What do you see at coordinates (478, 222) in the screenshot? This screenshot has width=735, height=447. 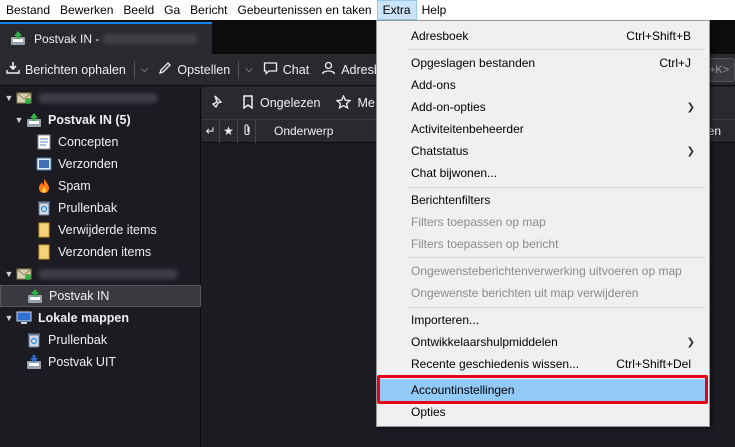 I see `menu-item-label: Filters toepassen op map` at bounding box center [478, 222].